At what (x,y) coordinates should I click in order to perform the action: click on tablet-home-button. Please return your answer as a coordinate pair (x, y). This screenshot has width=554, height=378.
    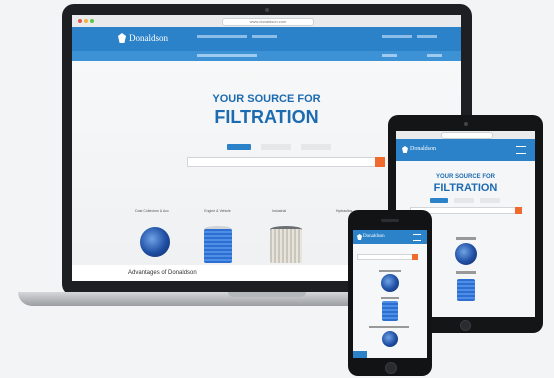
    Looking at the image, I should click on (465, 325).